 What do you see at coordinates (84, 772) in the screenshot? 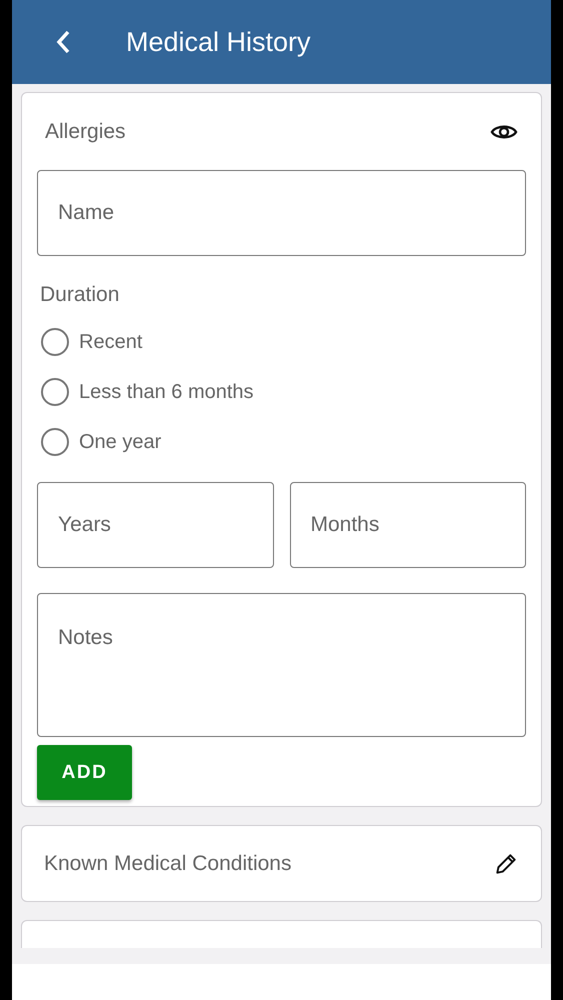
I see `add-button: ADD` at bounding box center [84, 772].